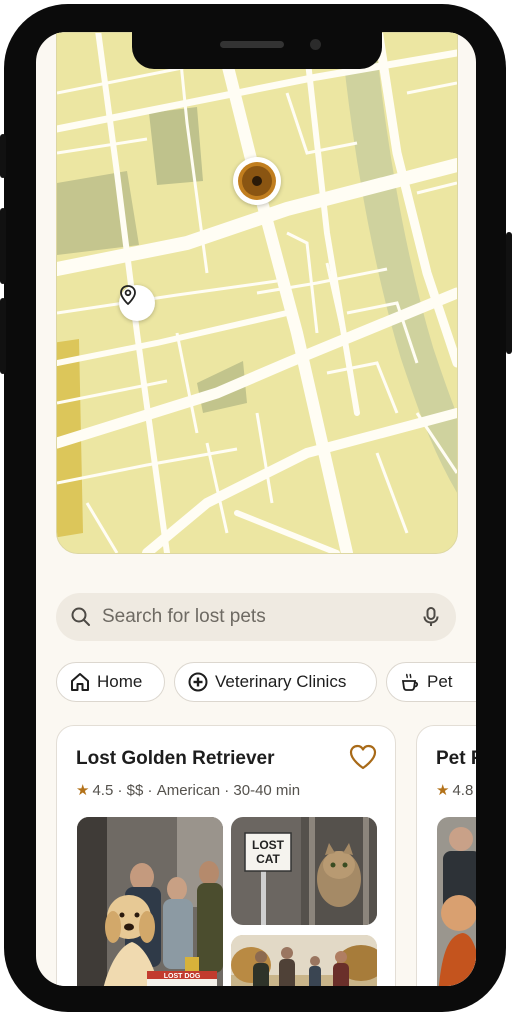  What do you see at coordinates (463, 790) in the screenshot?
I see `rating: 4.8` at bounding box center [463, 790].